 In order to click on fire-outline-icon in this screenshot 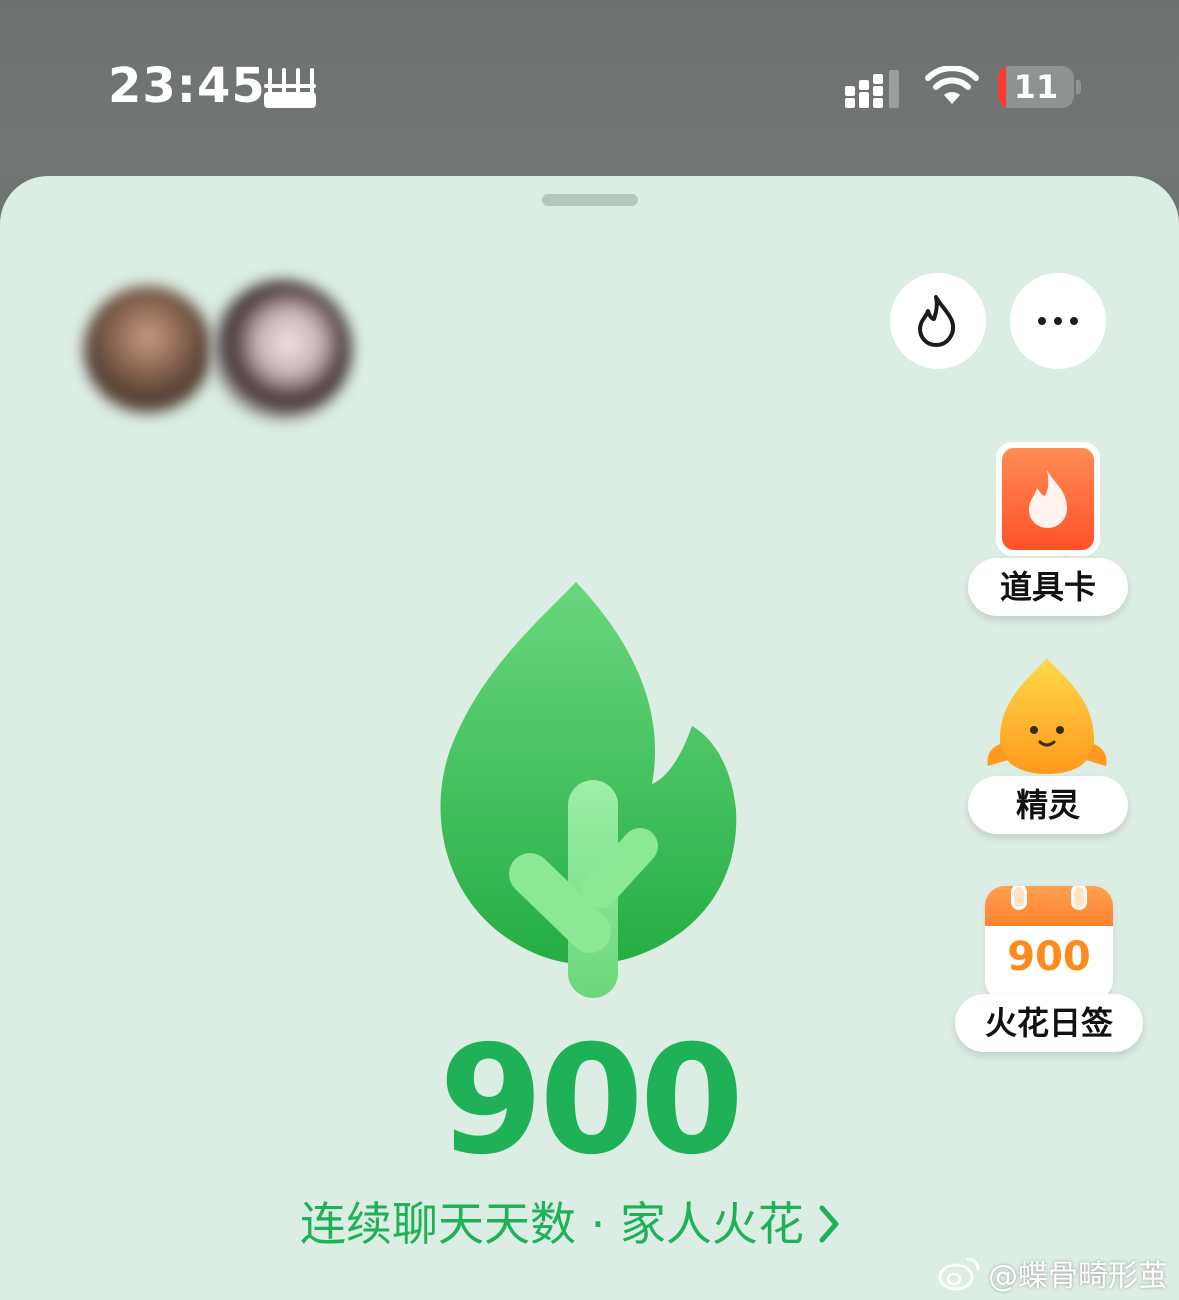, I will do `click(936, 321)`.